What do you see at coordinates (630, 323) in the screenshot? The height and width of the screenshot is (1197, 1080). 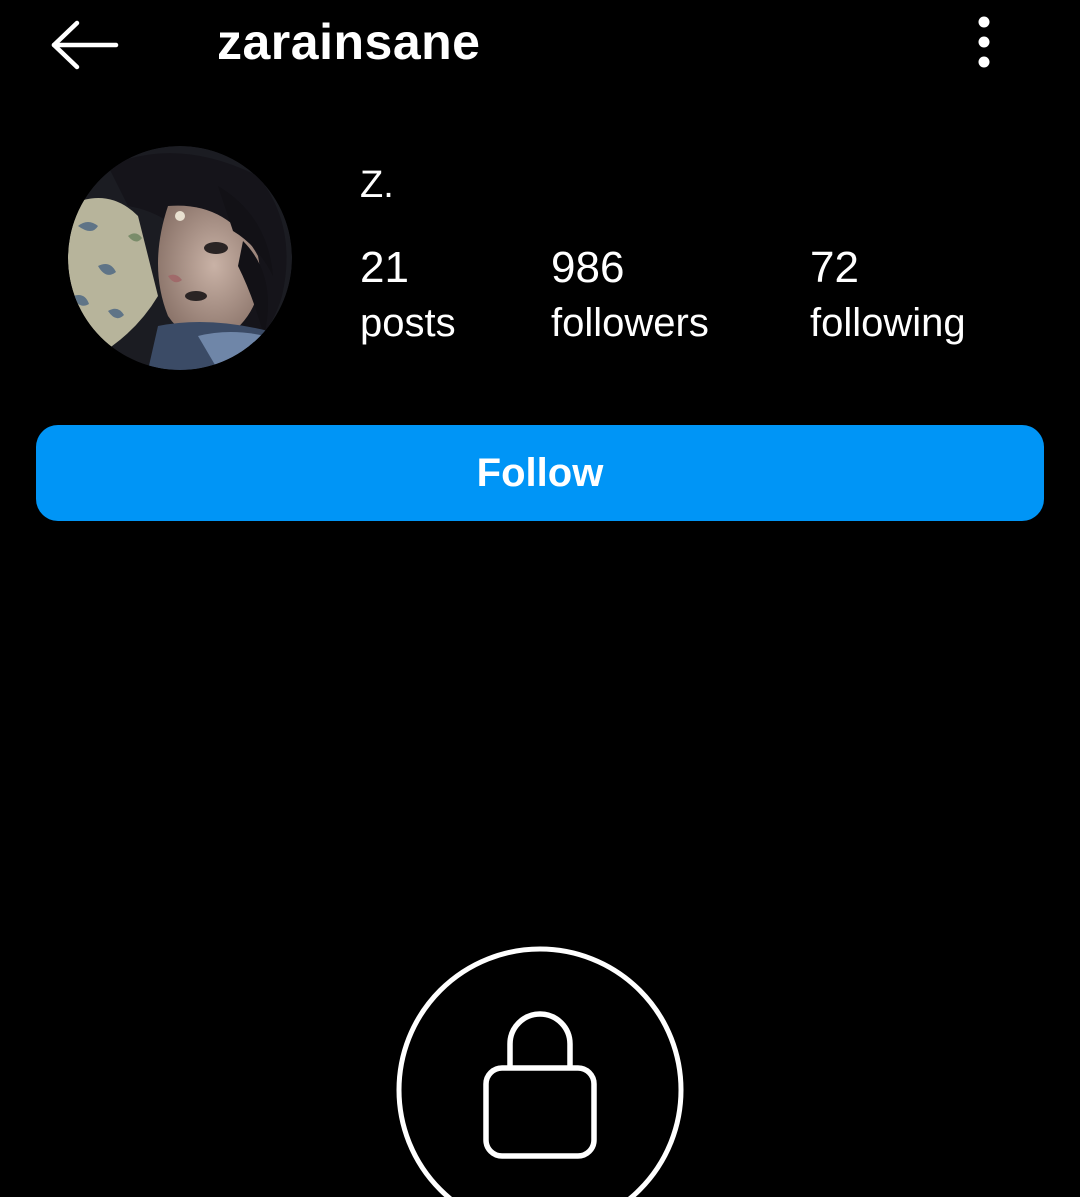 I see `followers-label: followers` at bounding box center [630, 323].